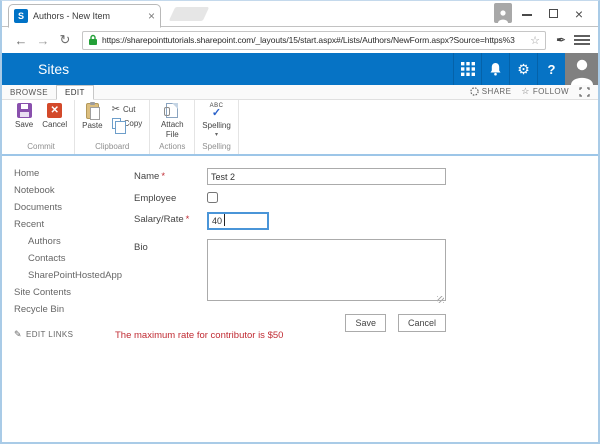 The height and width of the screenshot is (444, 600). I want to click on maximize-button, so click(553, 14).